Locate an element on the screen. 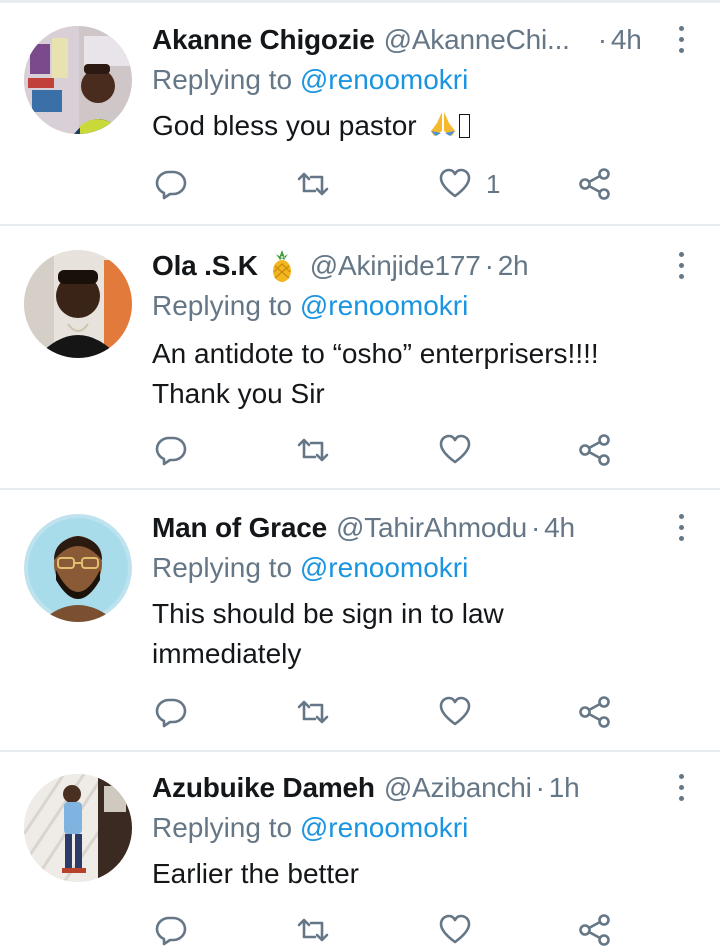  tweet-text-line: God bless you pastor is located at coordinates (284, 125).